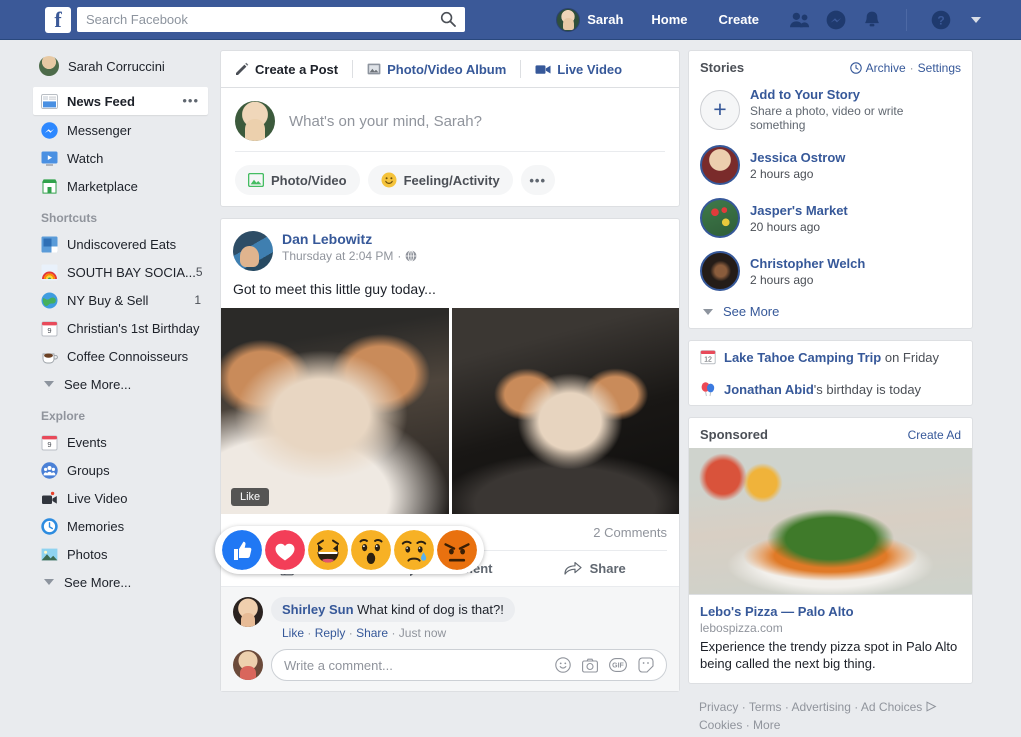  I want to click on sidebar-item-label: News Feed, so click(101, 101).